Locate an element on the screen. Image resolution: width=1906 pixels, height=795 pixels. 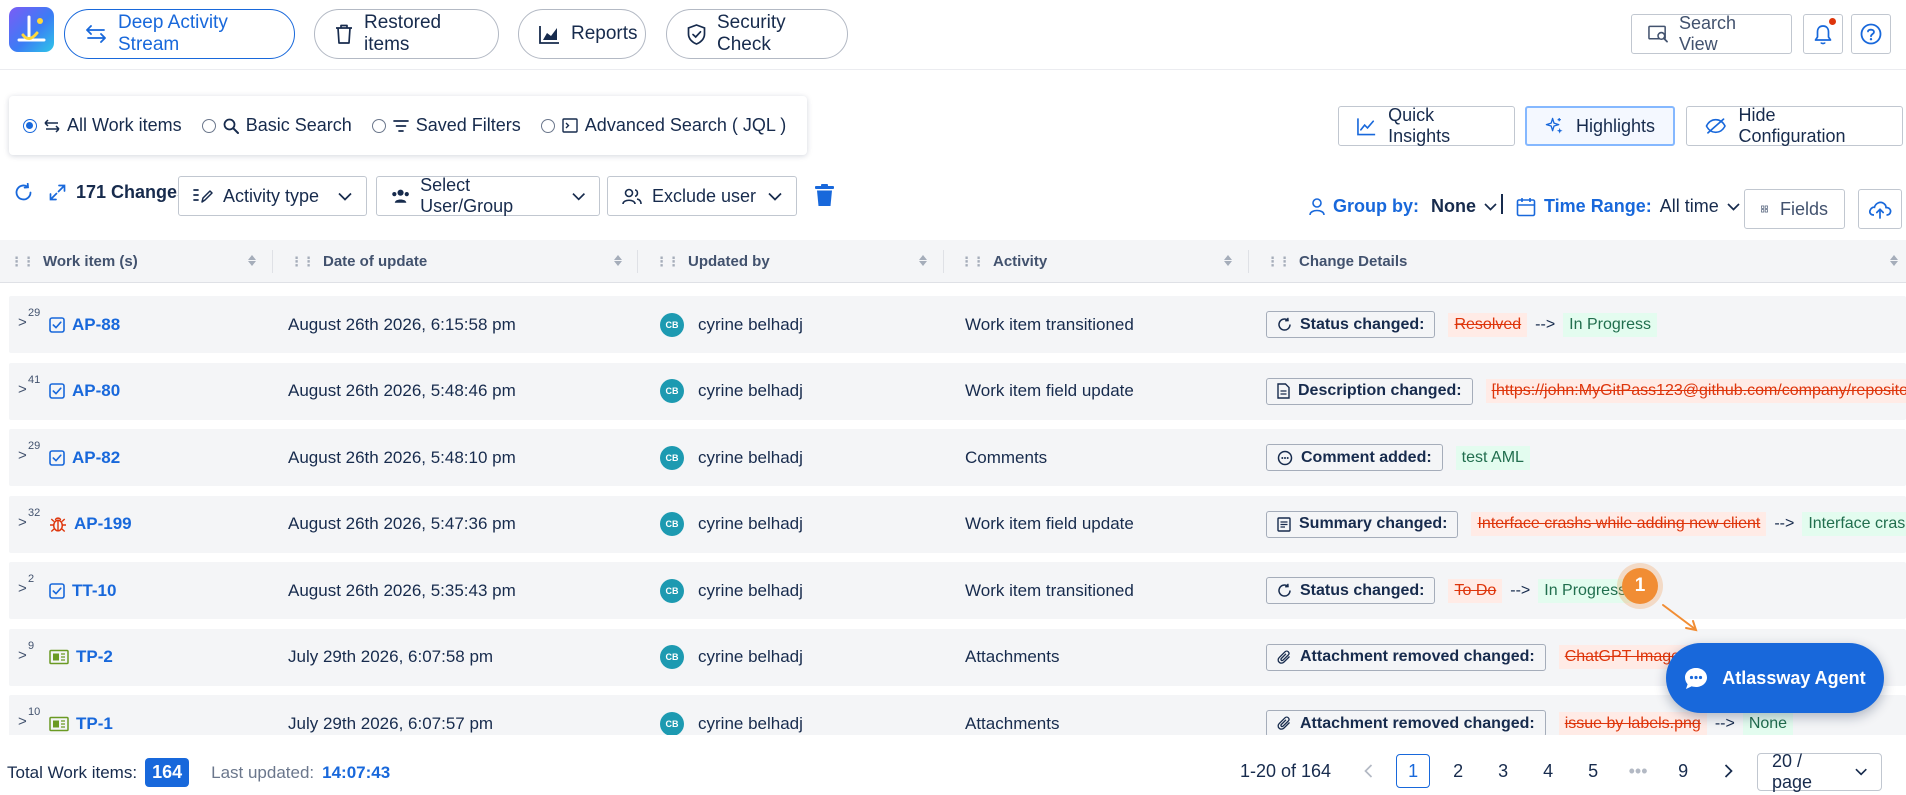
export-cloud-button is located at coordinates (1880, 209).